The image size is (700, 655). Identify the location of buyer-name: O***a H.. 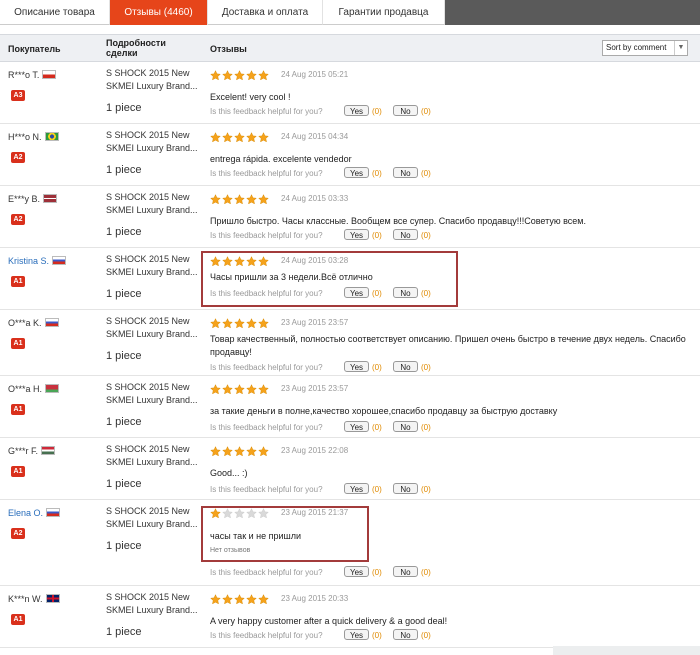
(34, 389).